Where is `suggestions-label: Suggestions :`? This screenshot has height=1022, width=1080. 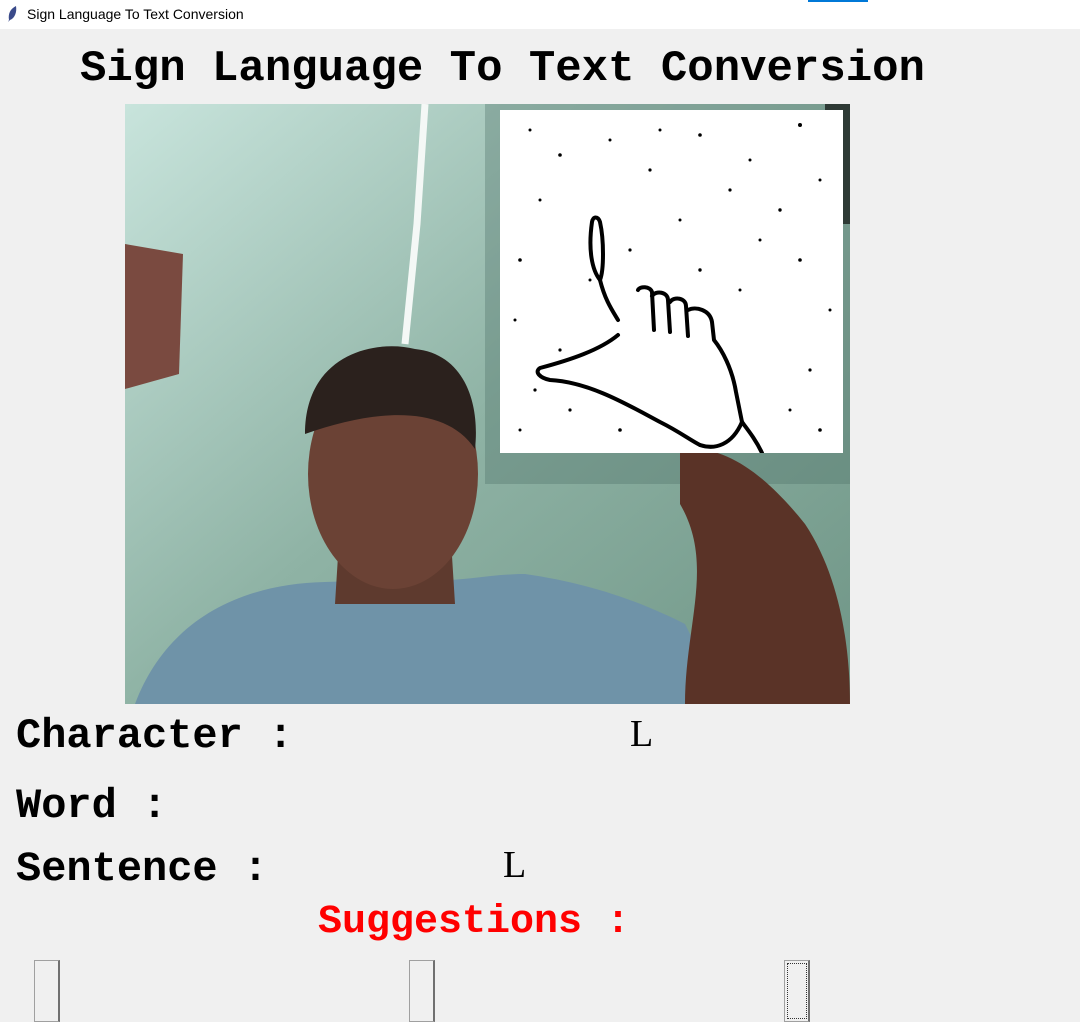 suggestions-label: Suggestions : is located at coordinates (474, 922).